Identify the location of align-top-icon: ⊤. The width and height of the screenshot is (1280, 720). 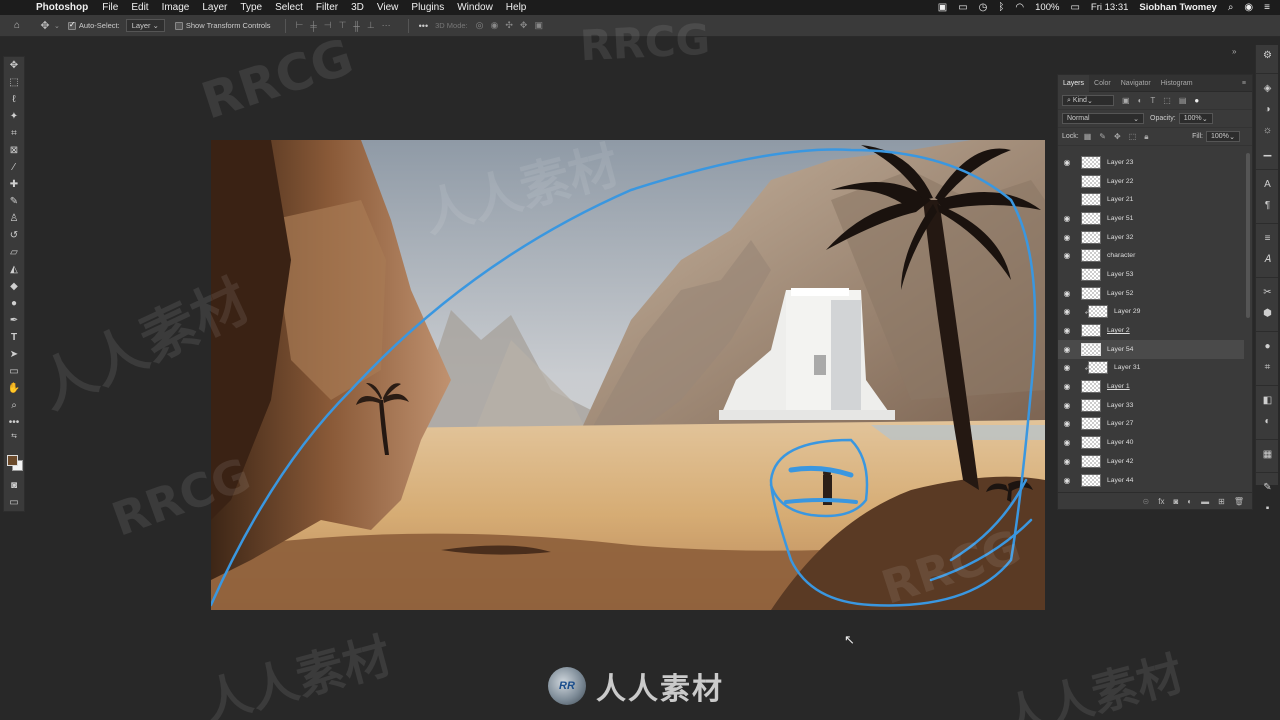
(343, 25).